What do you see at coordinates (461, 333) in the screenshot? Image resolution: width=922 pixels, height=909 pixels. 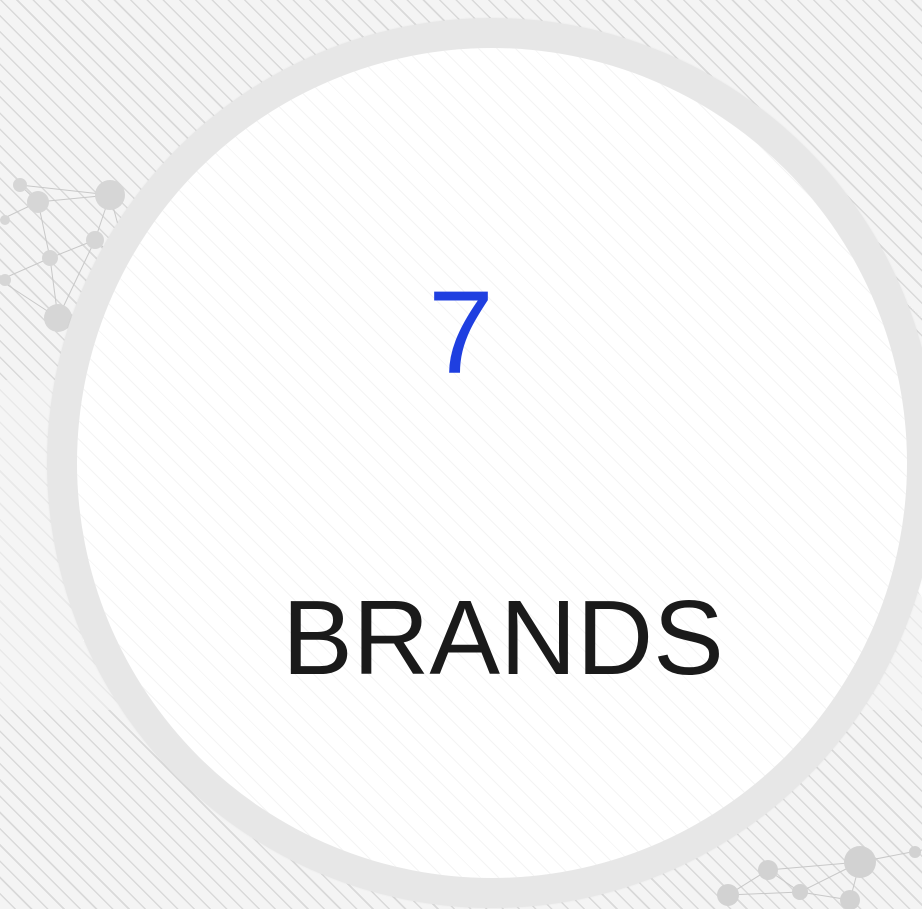 I see `stat-value: 7` at bounding box center [461, 333].